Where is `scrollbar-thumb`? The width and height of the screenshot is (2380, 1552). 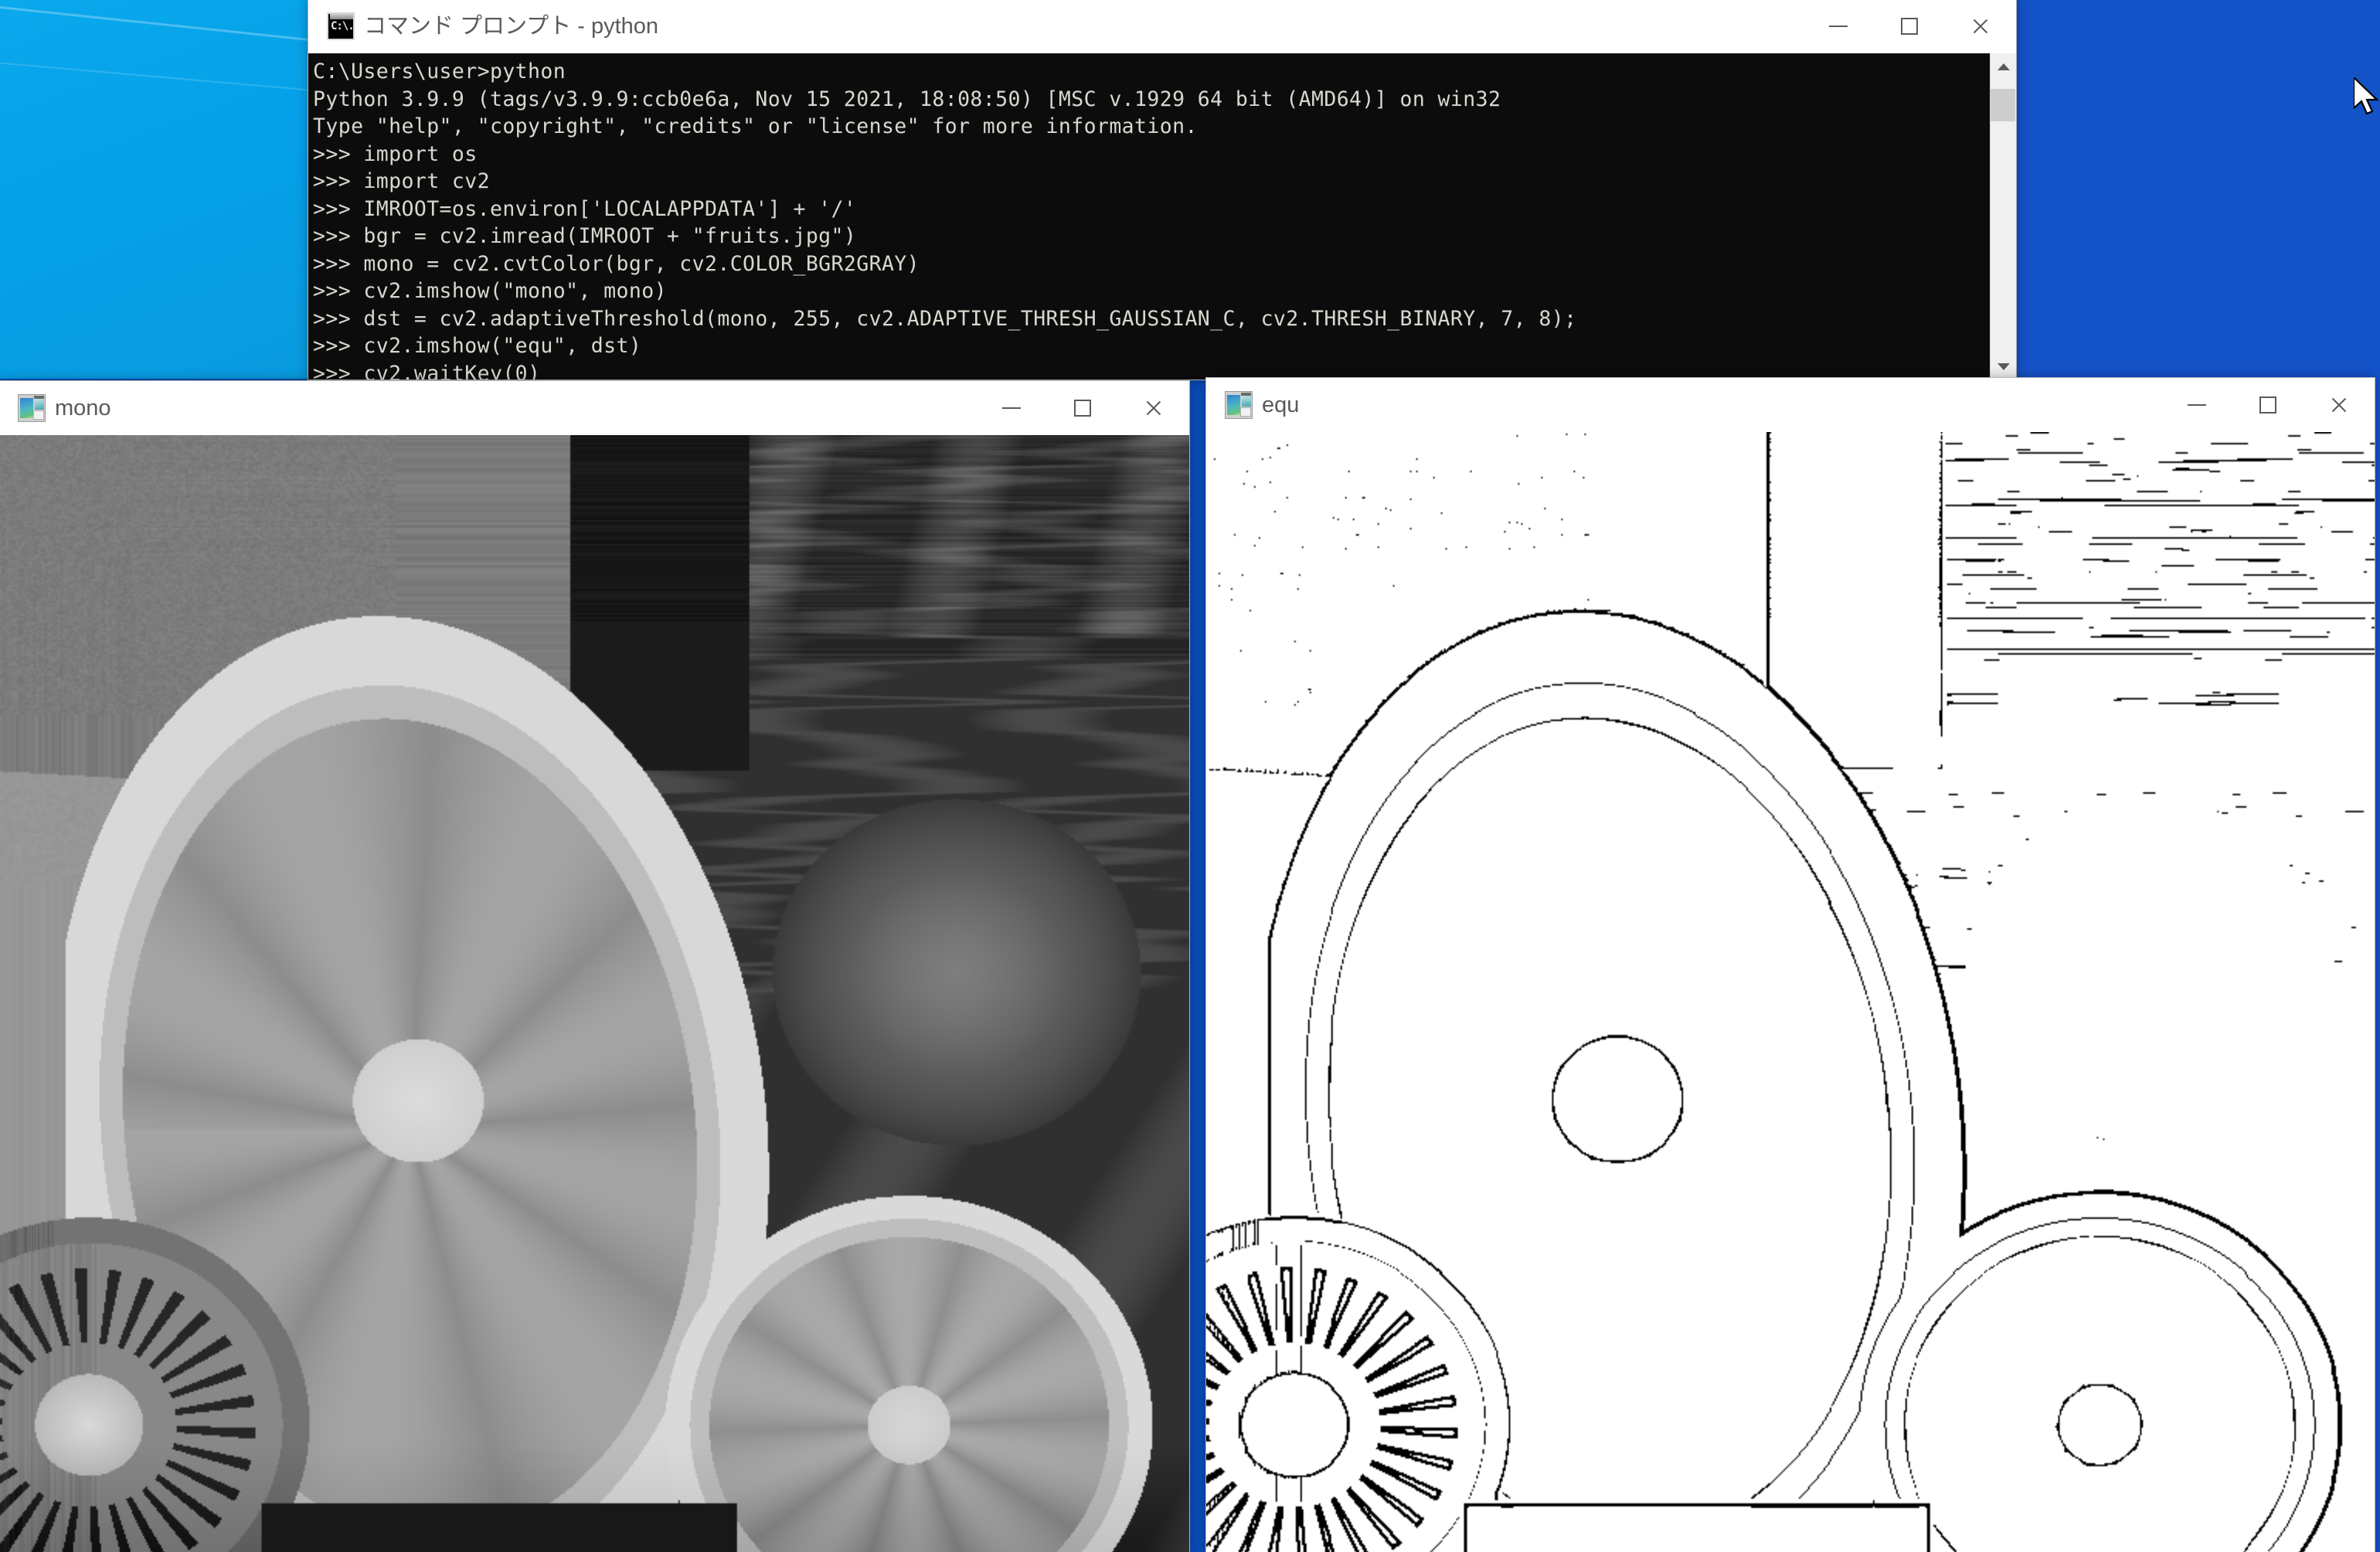
scrollbar-thumb is located at coordinates (2003, 105).